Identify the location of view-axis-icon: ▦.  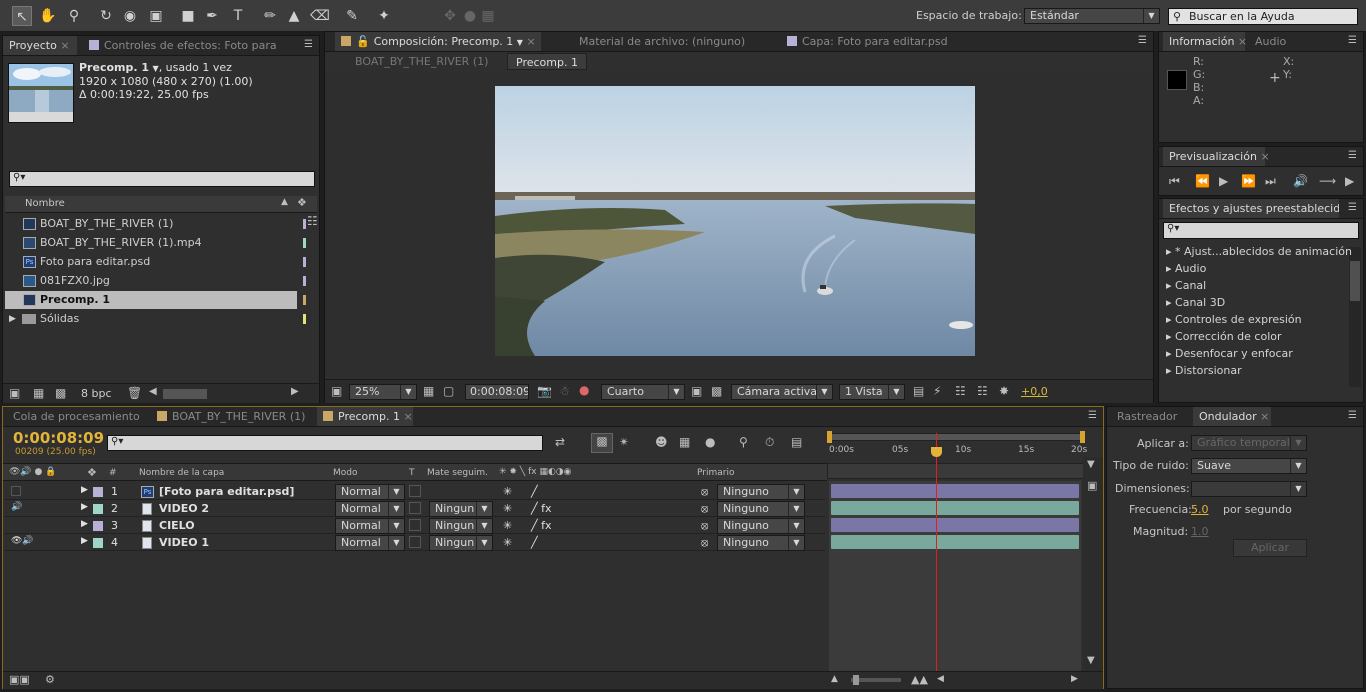
(488, 16).